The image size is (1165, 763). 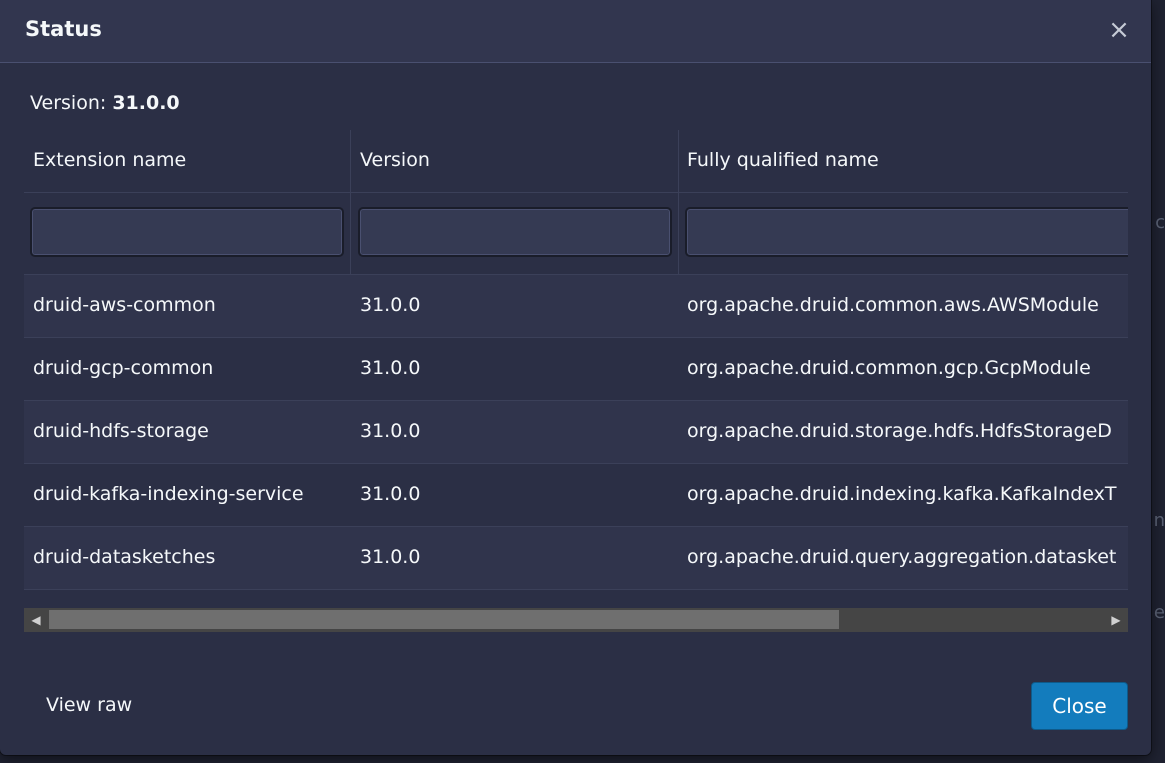 What do you see at coordinates (36, 620) in the screenshot?
I see `scroll-left-icon: ◀` at bounding box center [36, 620].